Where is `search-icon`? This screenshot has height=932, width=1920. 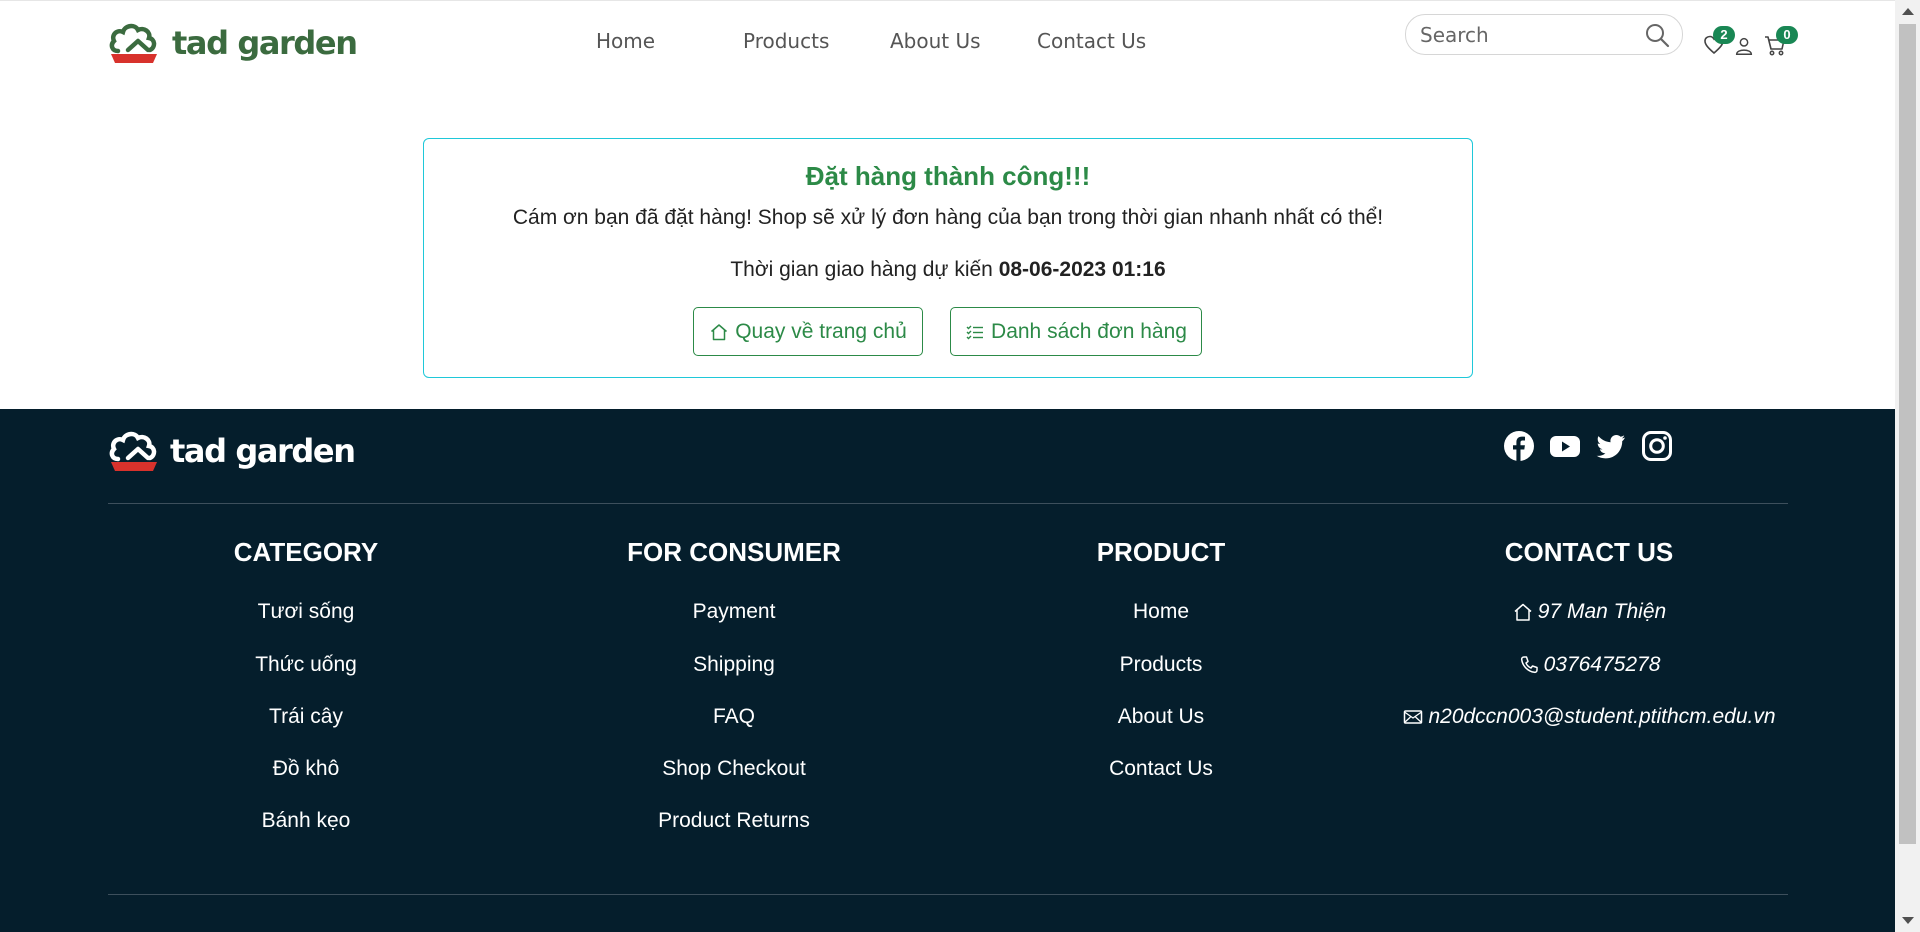 search-icon is located at coordinates (1657, 35).